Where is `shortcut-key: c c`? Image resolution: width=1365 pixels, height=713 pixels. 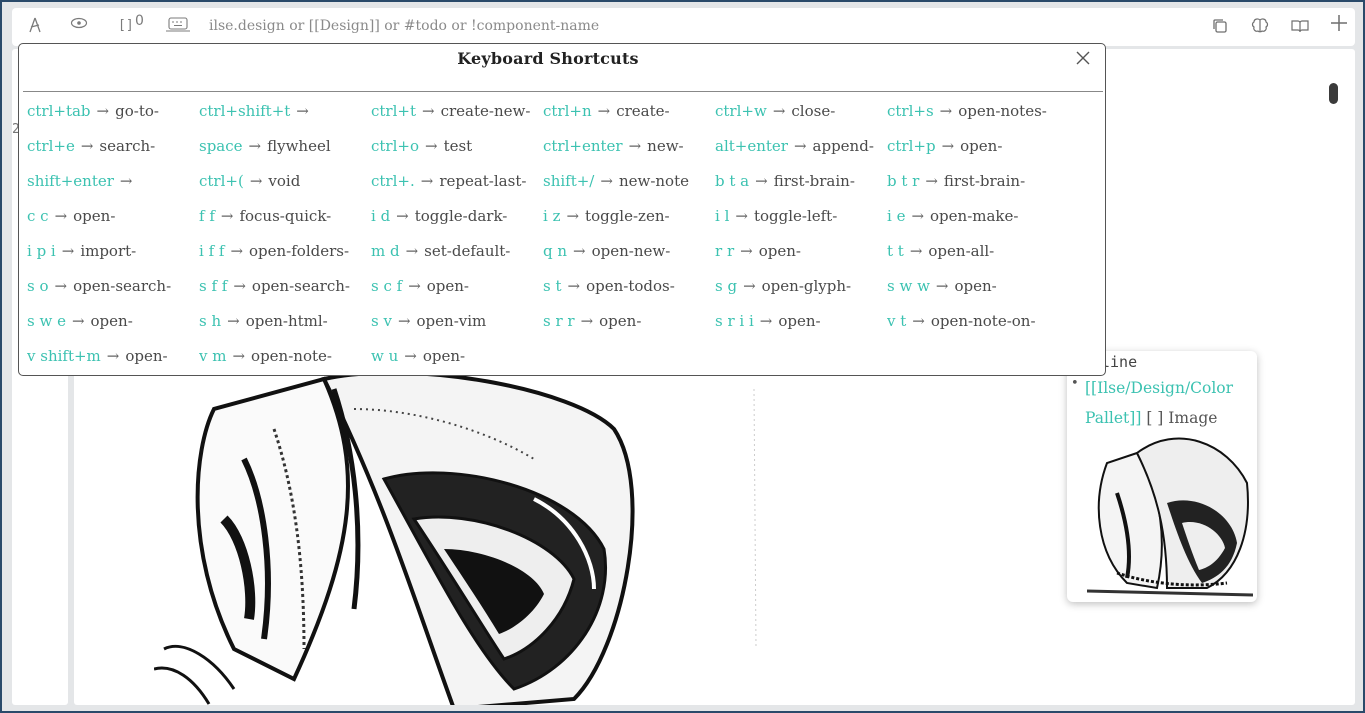 shortcut-key: c c is located at coordinates (38, 216).